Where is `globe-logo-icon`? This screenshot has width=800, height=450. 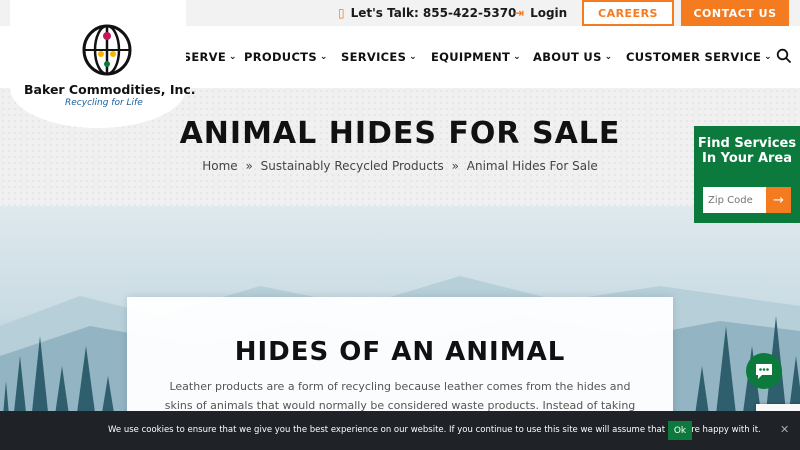
globe-logo-icon is located at coordinates (107, 50).